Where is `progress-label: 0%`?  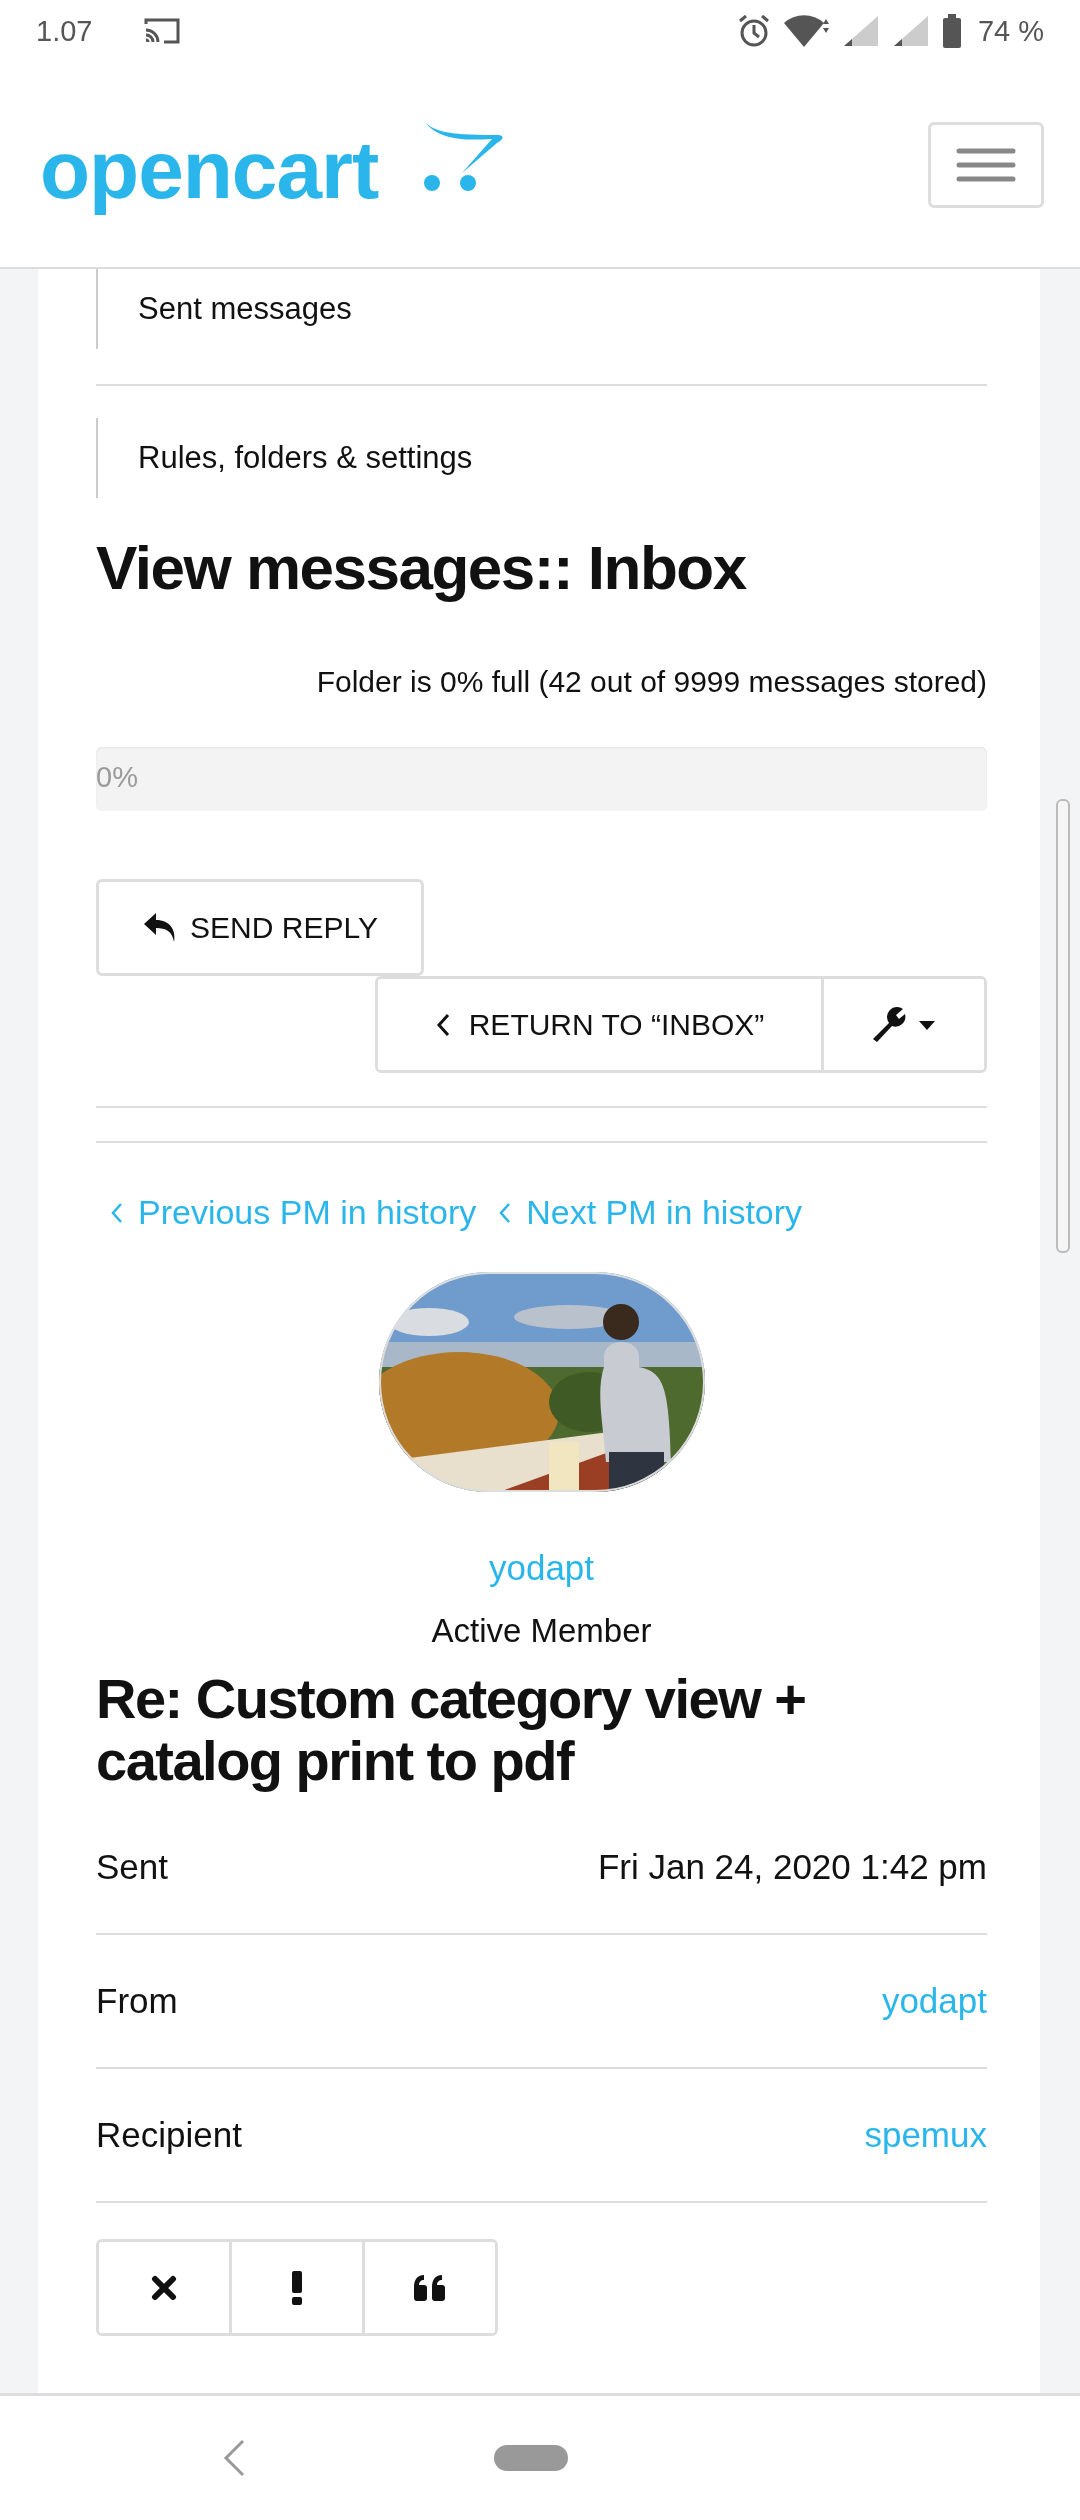 progress-label: 0% is located at coordinates (117, 777).